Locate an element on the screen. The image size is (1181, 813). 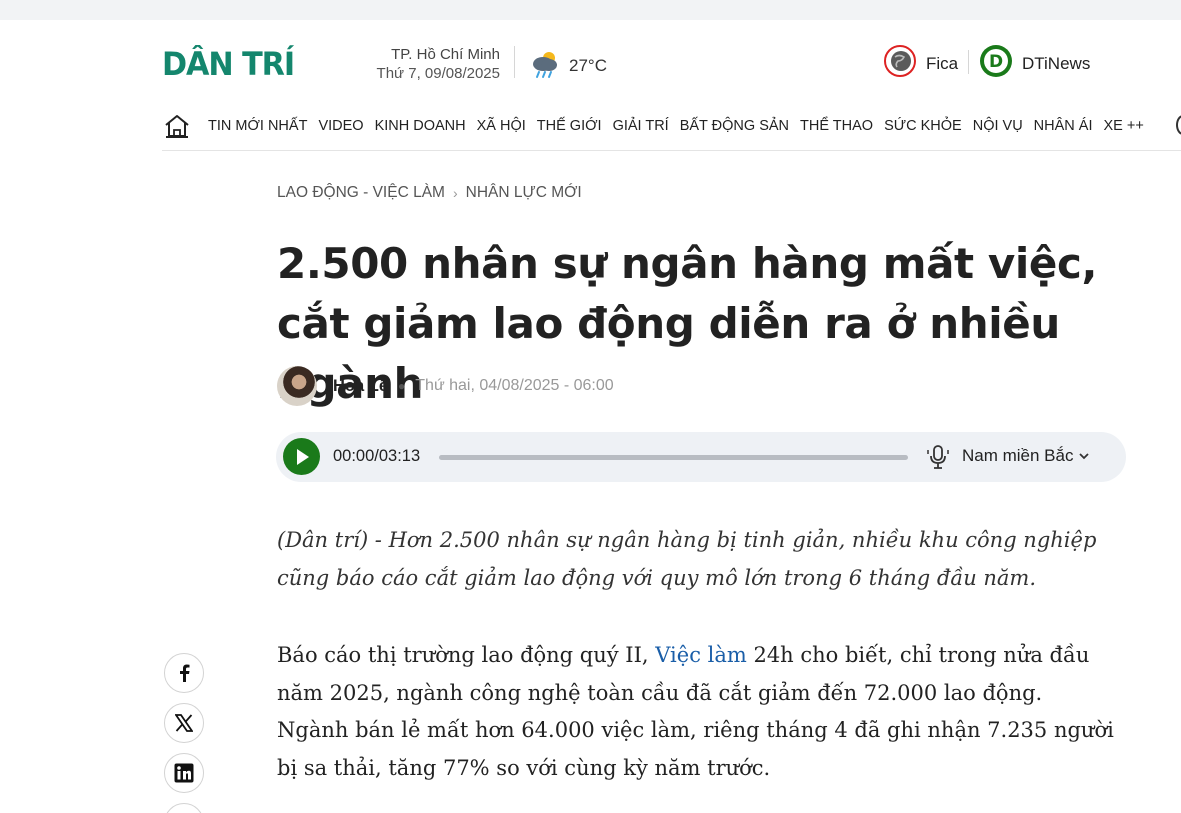
nav-item-bat-dong-san: BẤT ĐỘNG SẢN is located at coordinates (734, 126).